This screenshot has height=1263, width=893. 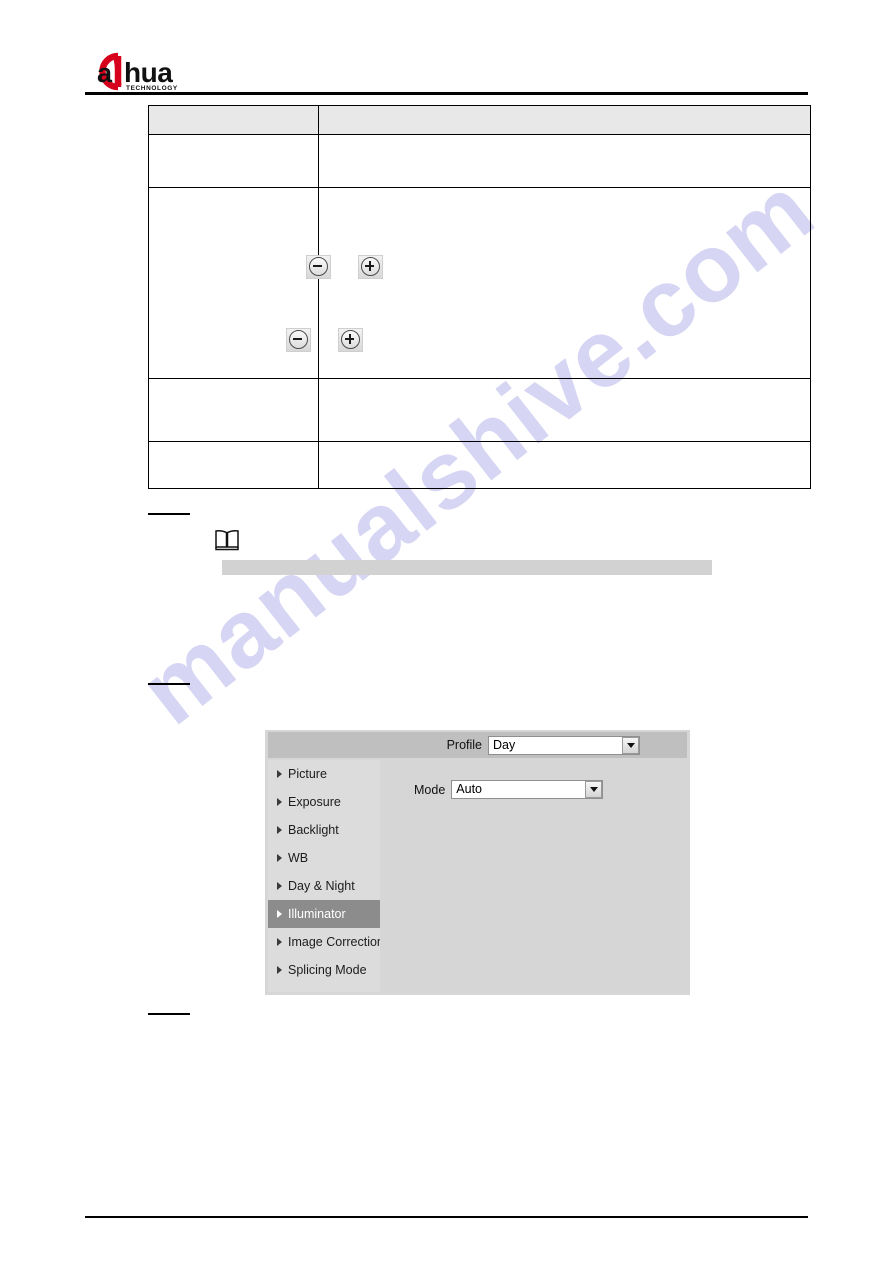 I want to click on sidebar-item-day-and-night: Day & Night, so click(x=324, y=886).